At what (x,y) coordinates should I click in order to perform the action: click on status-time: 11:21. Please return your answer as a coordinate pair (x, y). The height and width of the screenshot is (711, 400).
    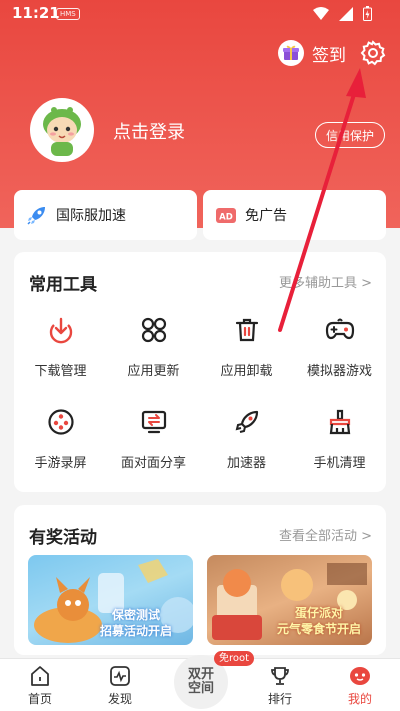
    Looking at the image, I should click on (36, 13).